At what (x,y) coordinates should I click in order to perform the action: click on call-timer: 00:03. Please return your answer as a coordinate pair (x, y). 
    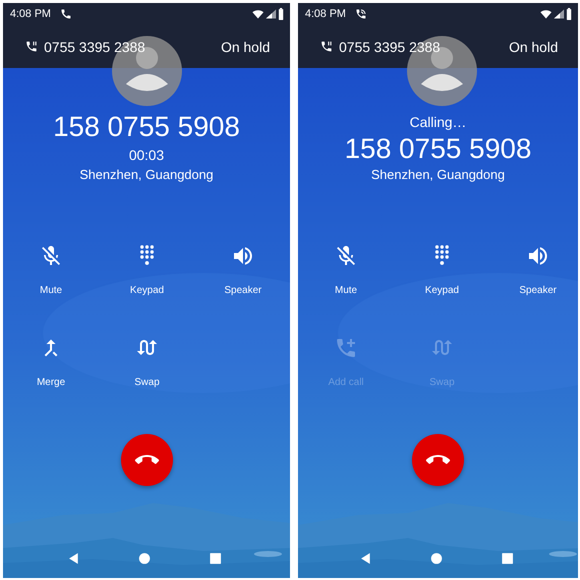
    Looking at the image, I should click on (146, 155).